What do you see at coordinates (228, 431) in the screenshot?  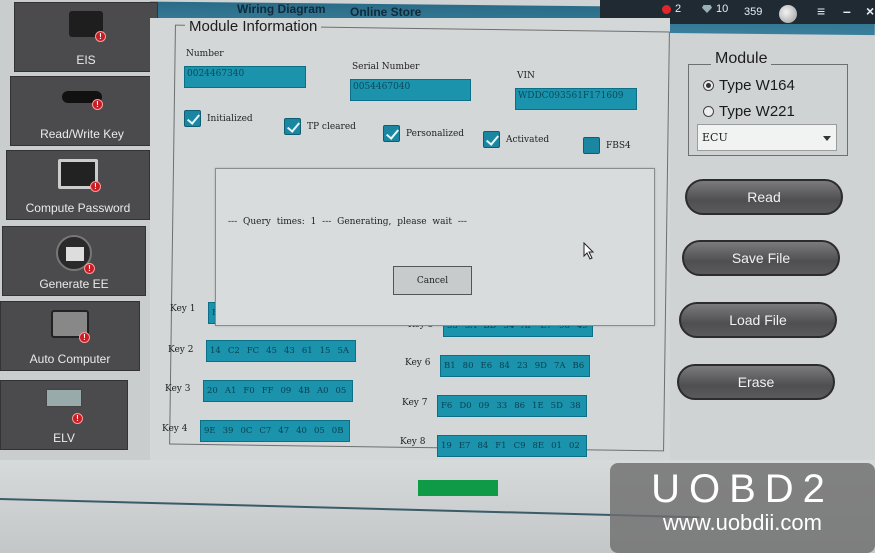 I see `key-byte: 39` at bounding box center [228, 431].